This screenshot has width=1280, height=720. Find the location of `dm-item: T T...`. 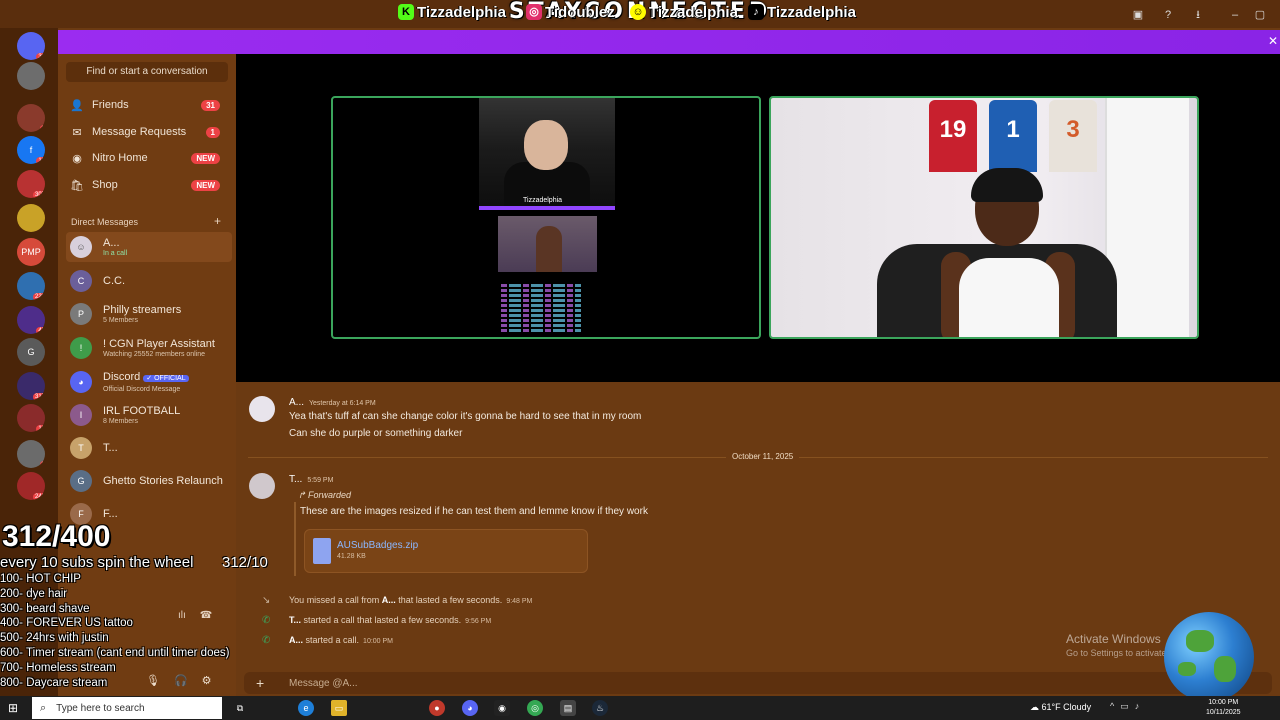

dm-item: T T... is located at coordinates (149, 448).